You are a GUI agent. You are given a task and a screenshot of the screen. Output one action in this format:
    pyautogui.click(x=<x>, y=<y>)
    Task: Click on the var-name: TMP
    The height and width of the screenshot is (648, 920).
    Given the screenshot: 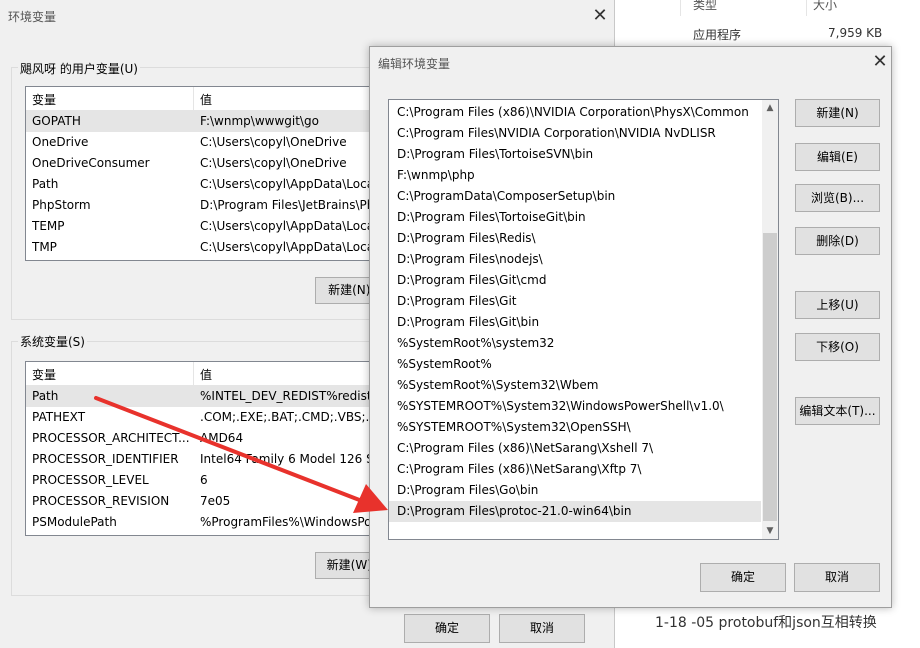 What is the action you would take?
    pyautogui.click(x=44, y=247)
    